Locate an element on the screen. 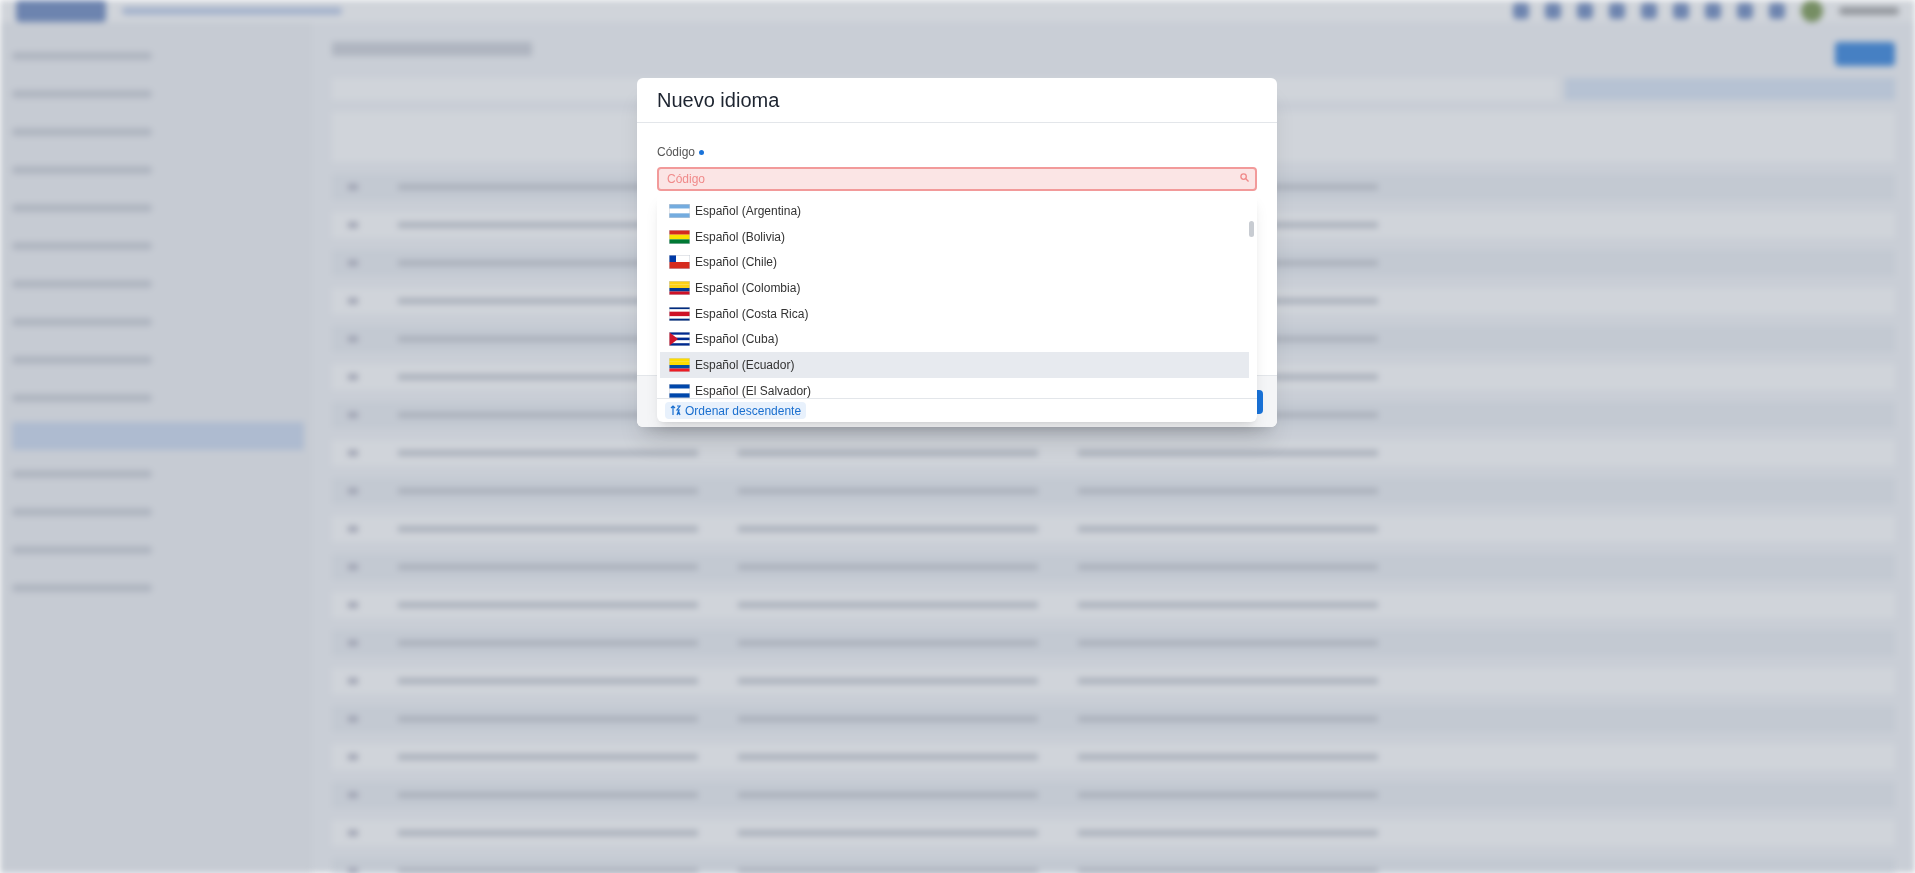 The image size is (1915, 873). option-label: Español (Bolivia) is located at coordinates (740, 237).